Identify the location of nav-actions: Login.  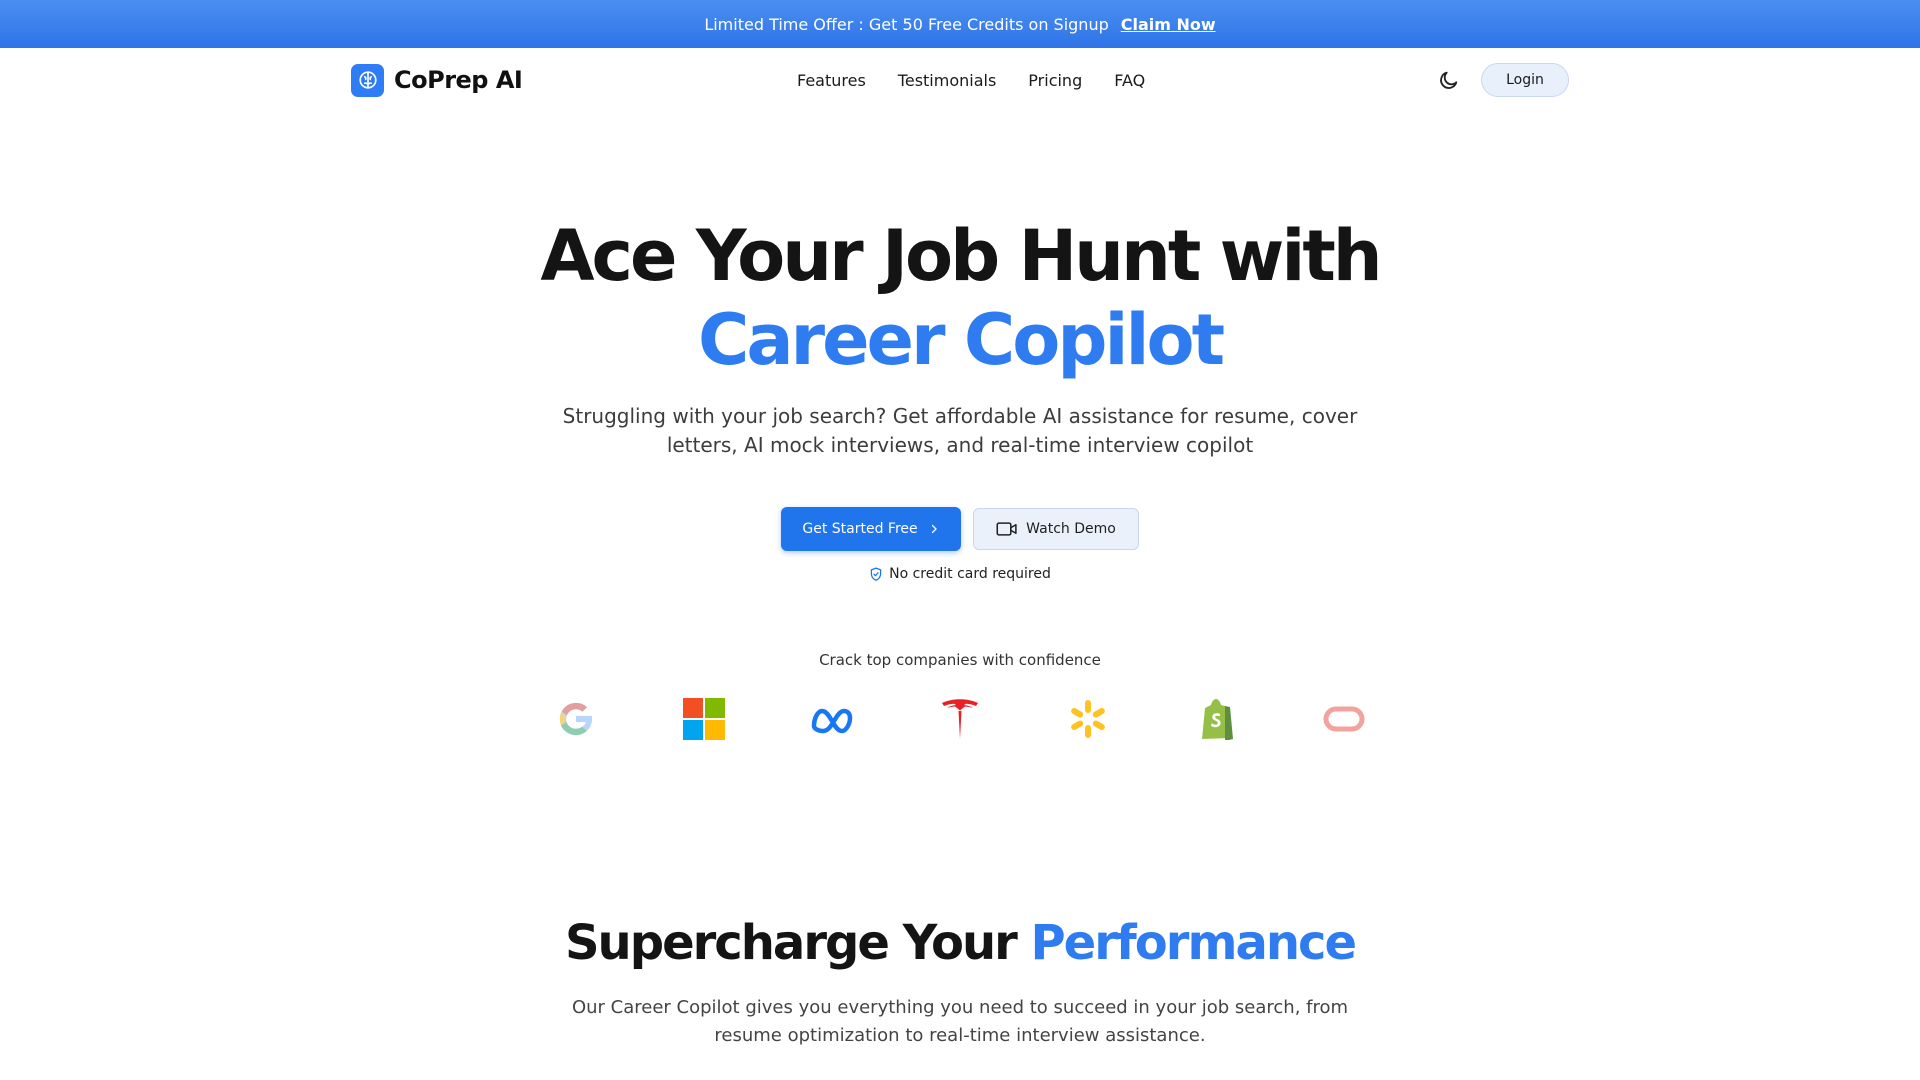
(1500, 80).